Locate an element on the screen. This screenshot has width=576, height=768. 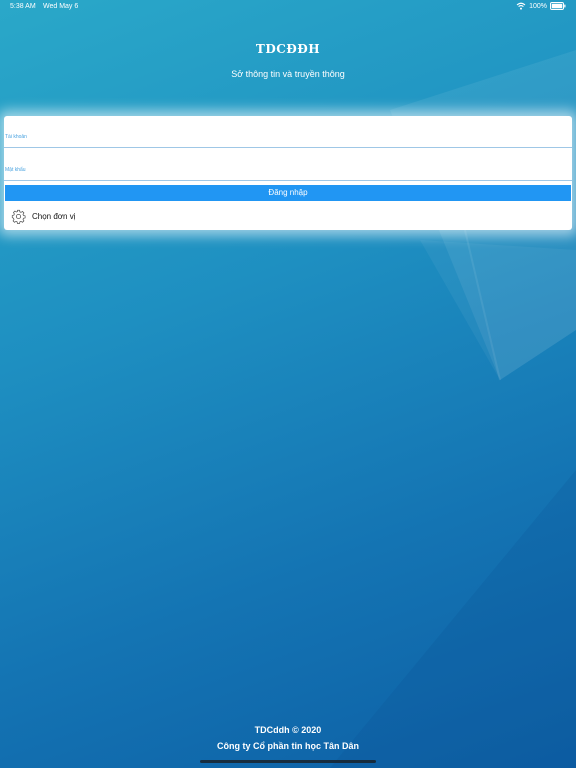
password-input is located at coordinates (288, 164).